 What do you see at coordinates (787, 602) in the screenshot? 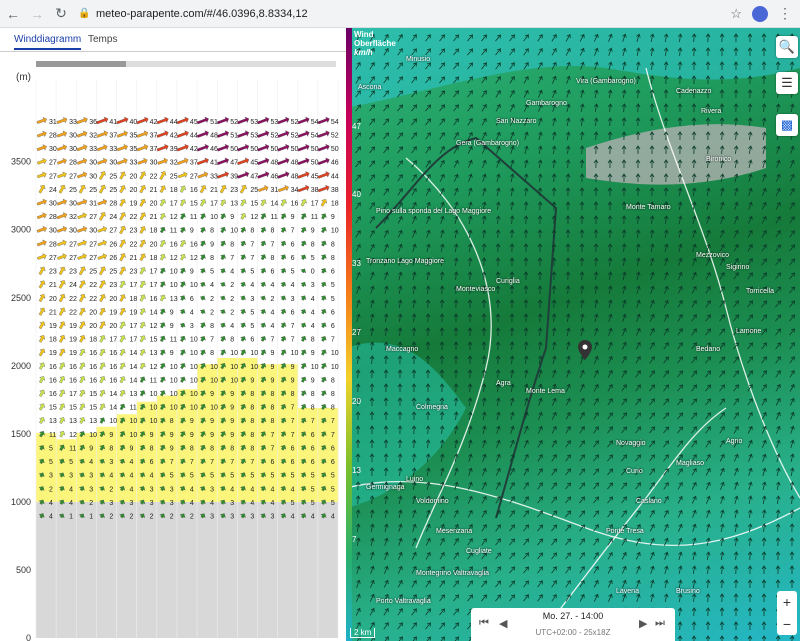
I see `zoom-in-button: +` at bounding box center [787, 602].